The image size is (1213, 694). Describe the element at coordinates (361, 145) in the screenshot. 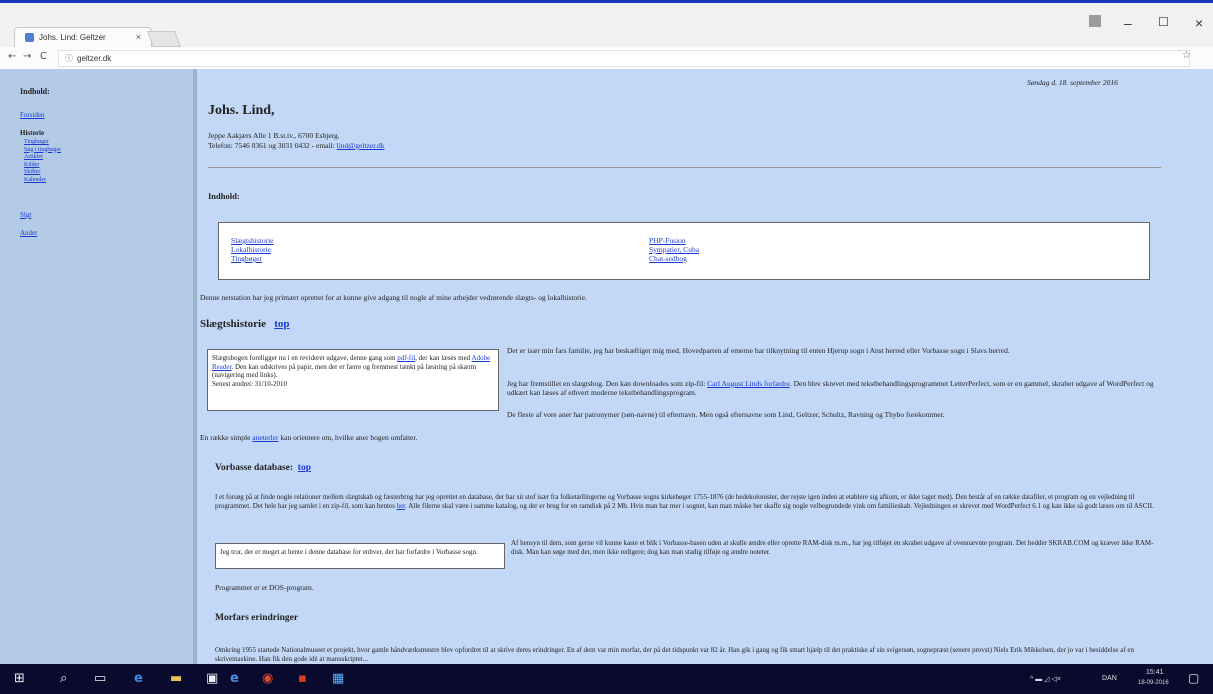

I see `email-link: lind@geltzer.dk` at that location.